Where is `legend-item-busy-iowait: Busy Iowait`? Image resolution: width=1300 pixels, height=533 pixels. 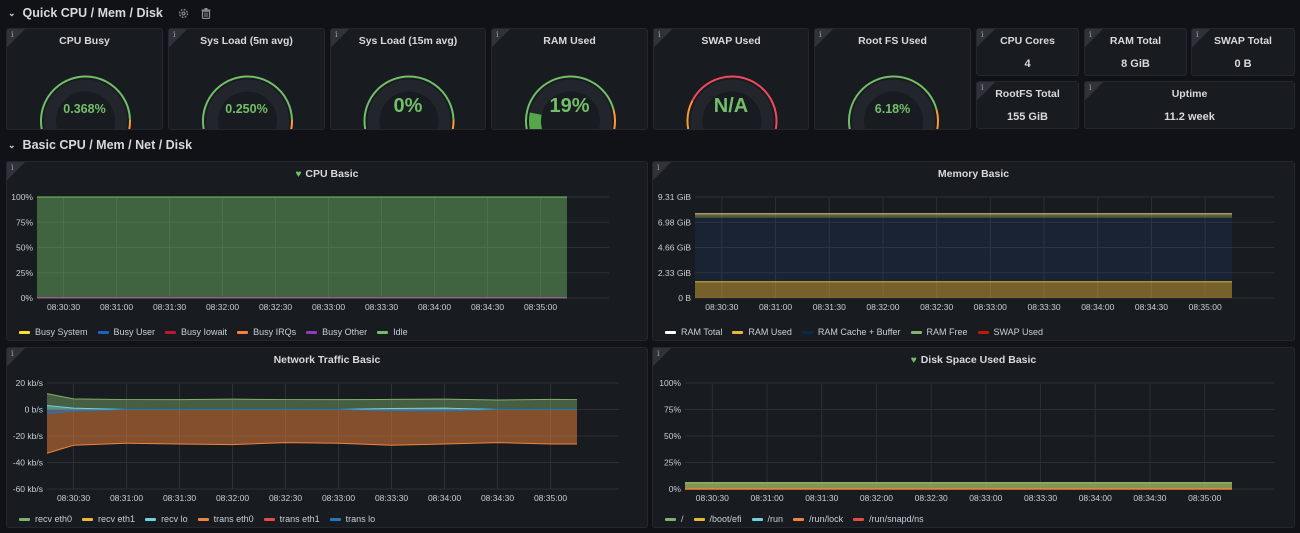
legend-item-busy-iowait: Busy Iowait is located at coordinates (196, 332).